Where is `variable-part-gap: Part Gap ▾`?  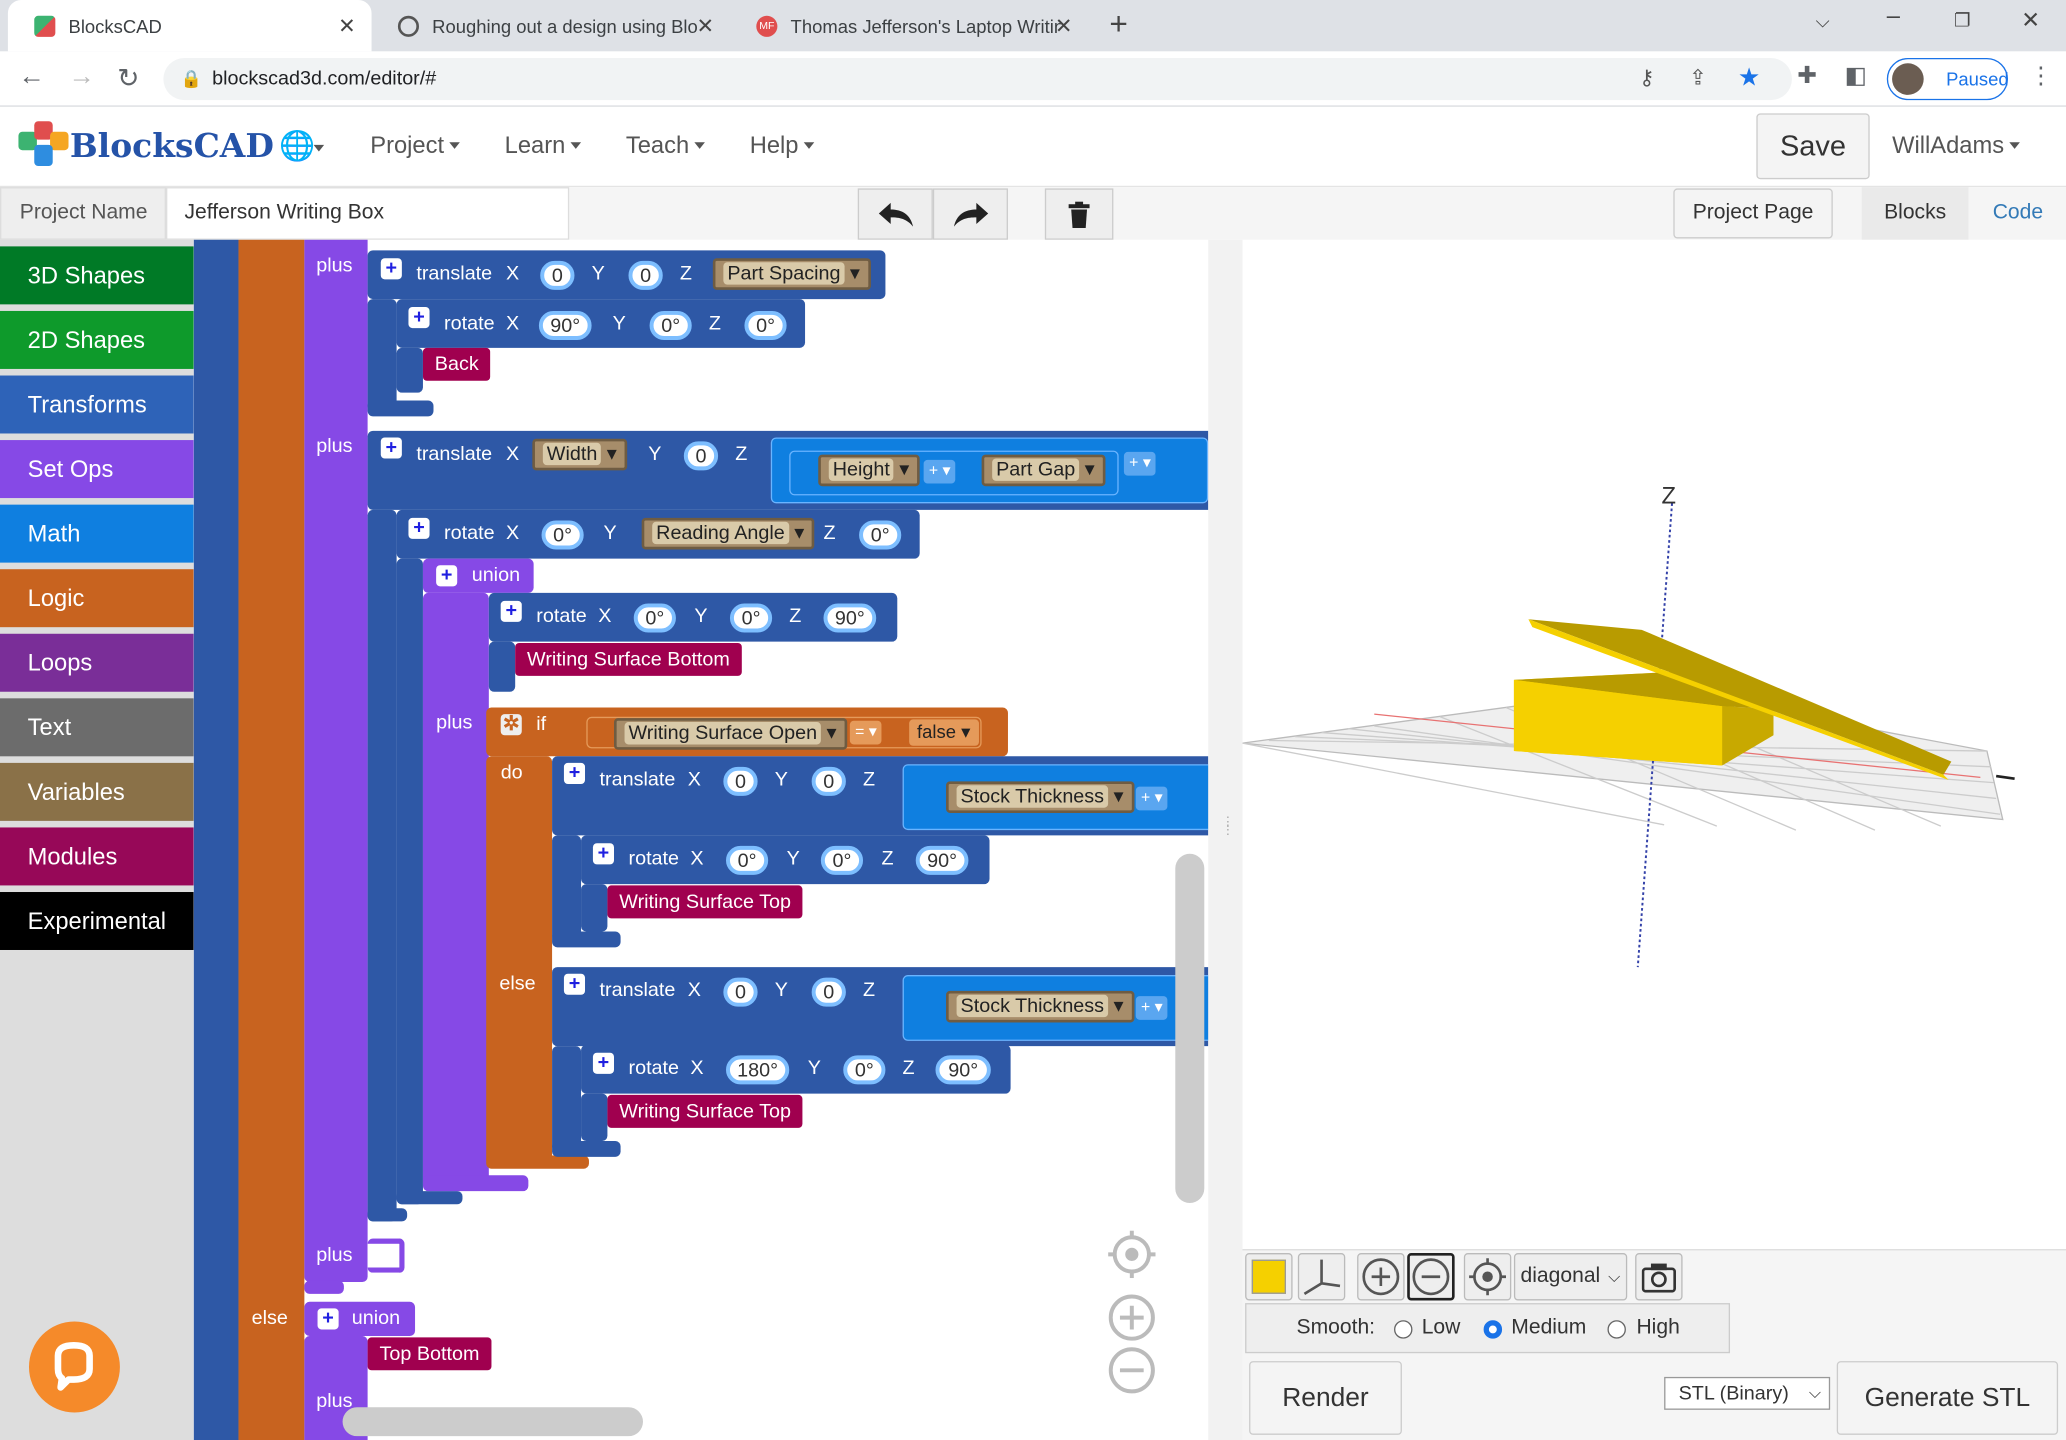 variable-part-gap: Part Gap ▾ is located at coordinates (1043, 470).